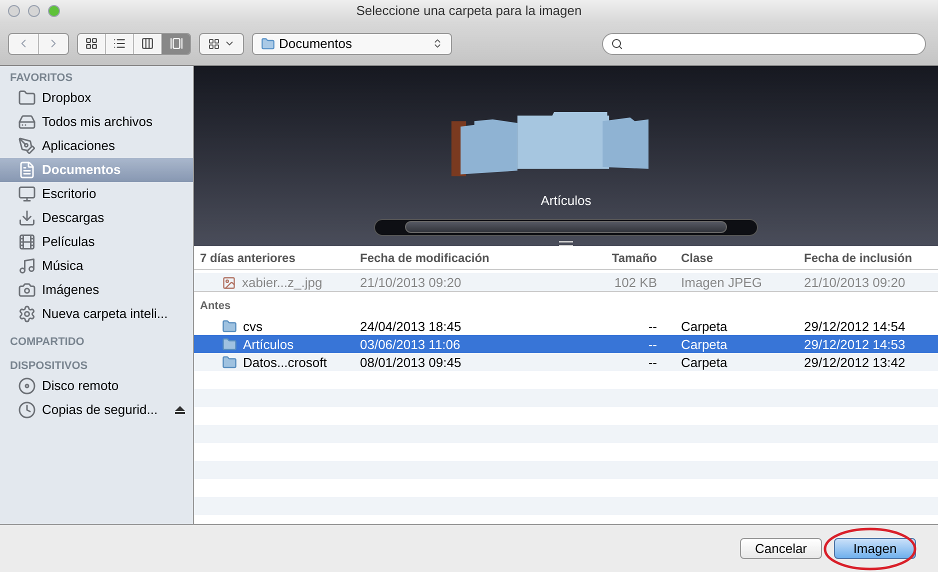 The height and width of the screenshot is (572, 938). Describe the element at coordinates (411, 327) in the screenshot. I see `modified-date: 24/04/2013 18:45` at that location.